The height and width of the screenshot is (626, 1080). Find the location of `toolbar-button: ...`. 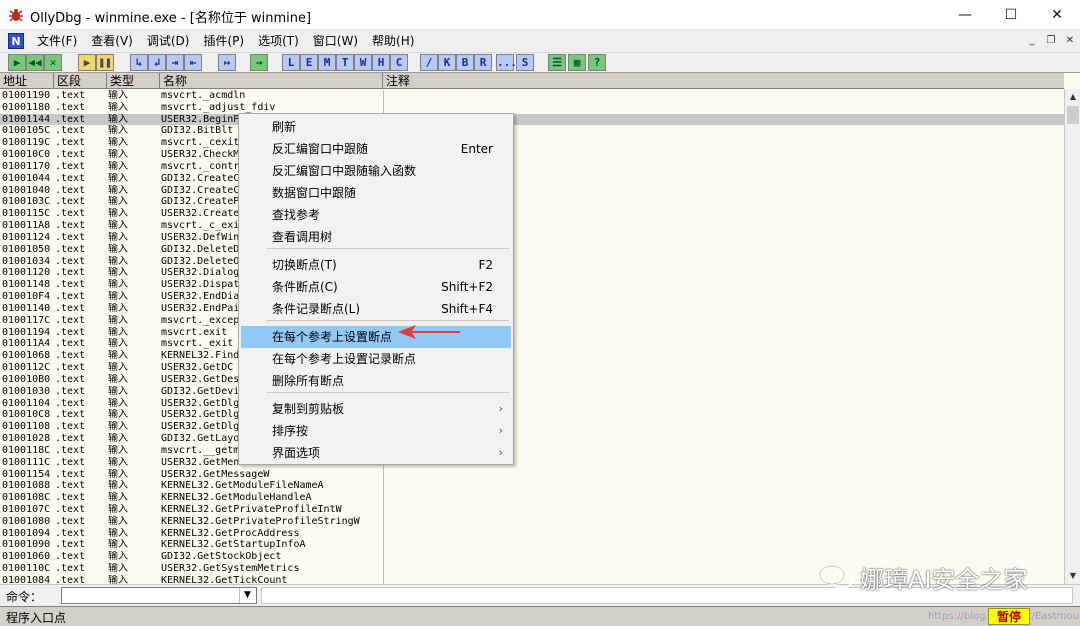

toolbar-button: ... is located at coordinates (506, 62).